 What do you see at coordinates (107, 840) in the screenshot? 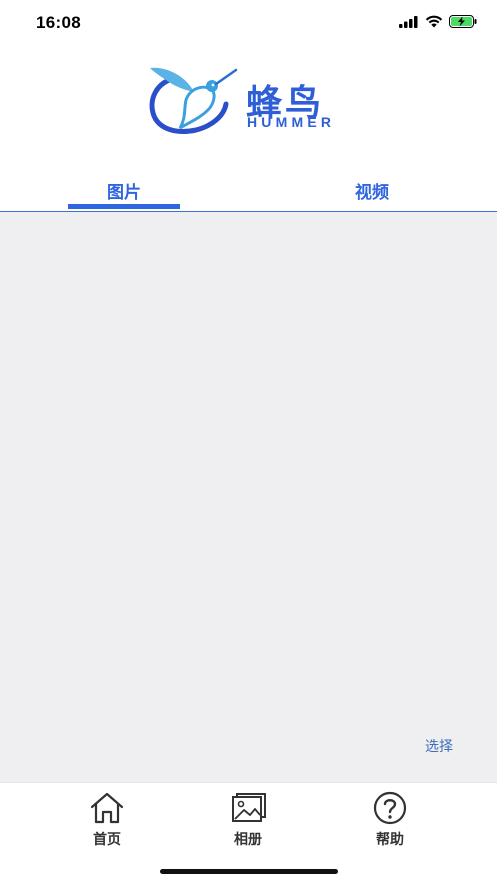
I see `tabbar-label-home: 首页` at bounding box center [107, 840].